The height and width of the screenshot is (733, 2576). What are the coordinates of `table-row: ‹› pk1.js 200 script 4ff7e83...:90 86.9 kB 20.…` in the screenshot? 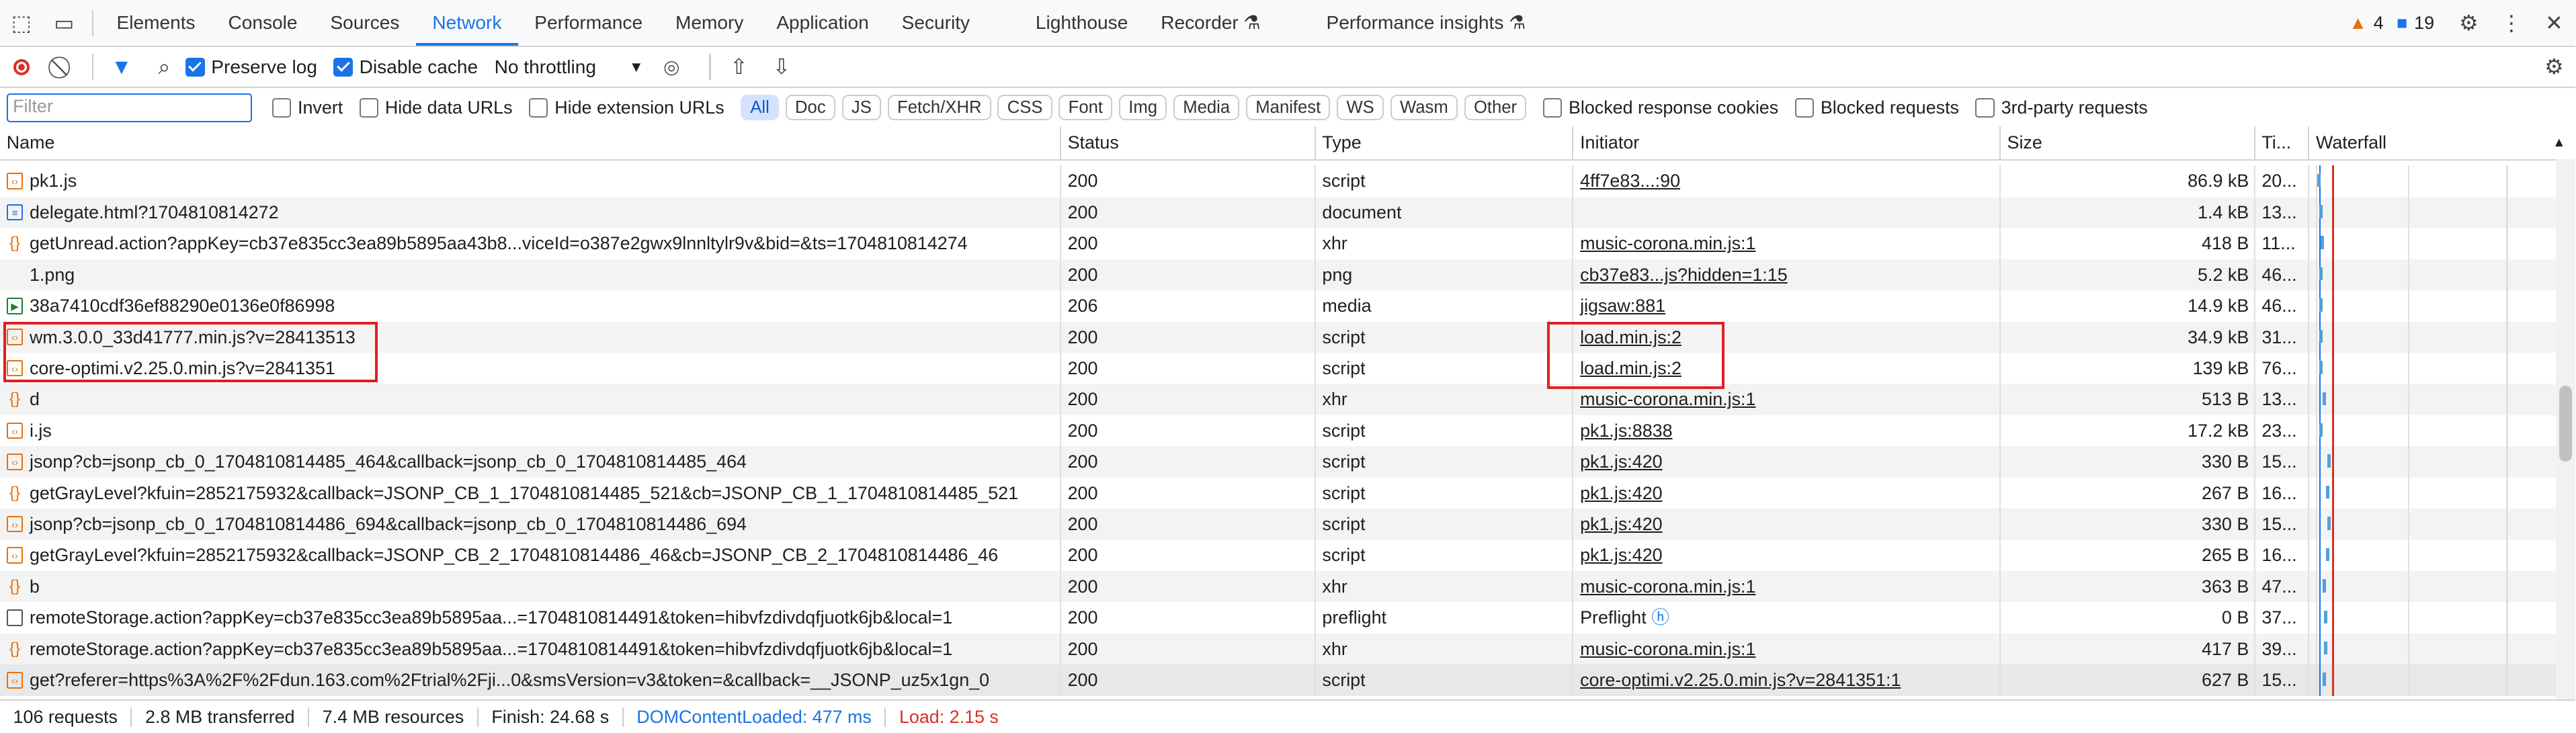 It's located at (1287, 181).